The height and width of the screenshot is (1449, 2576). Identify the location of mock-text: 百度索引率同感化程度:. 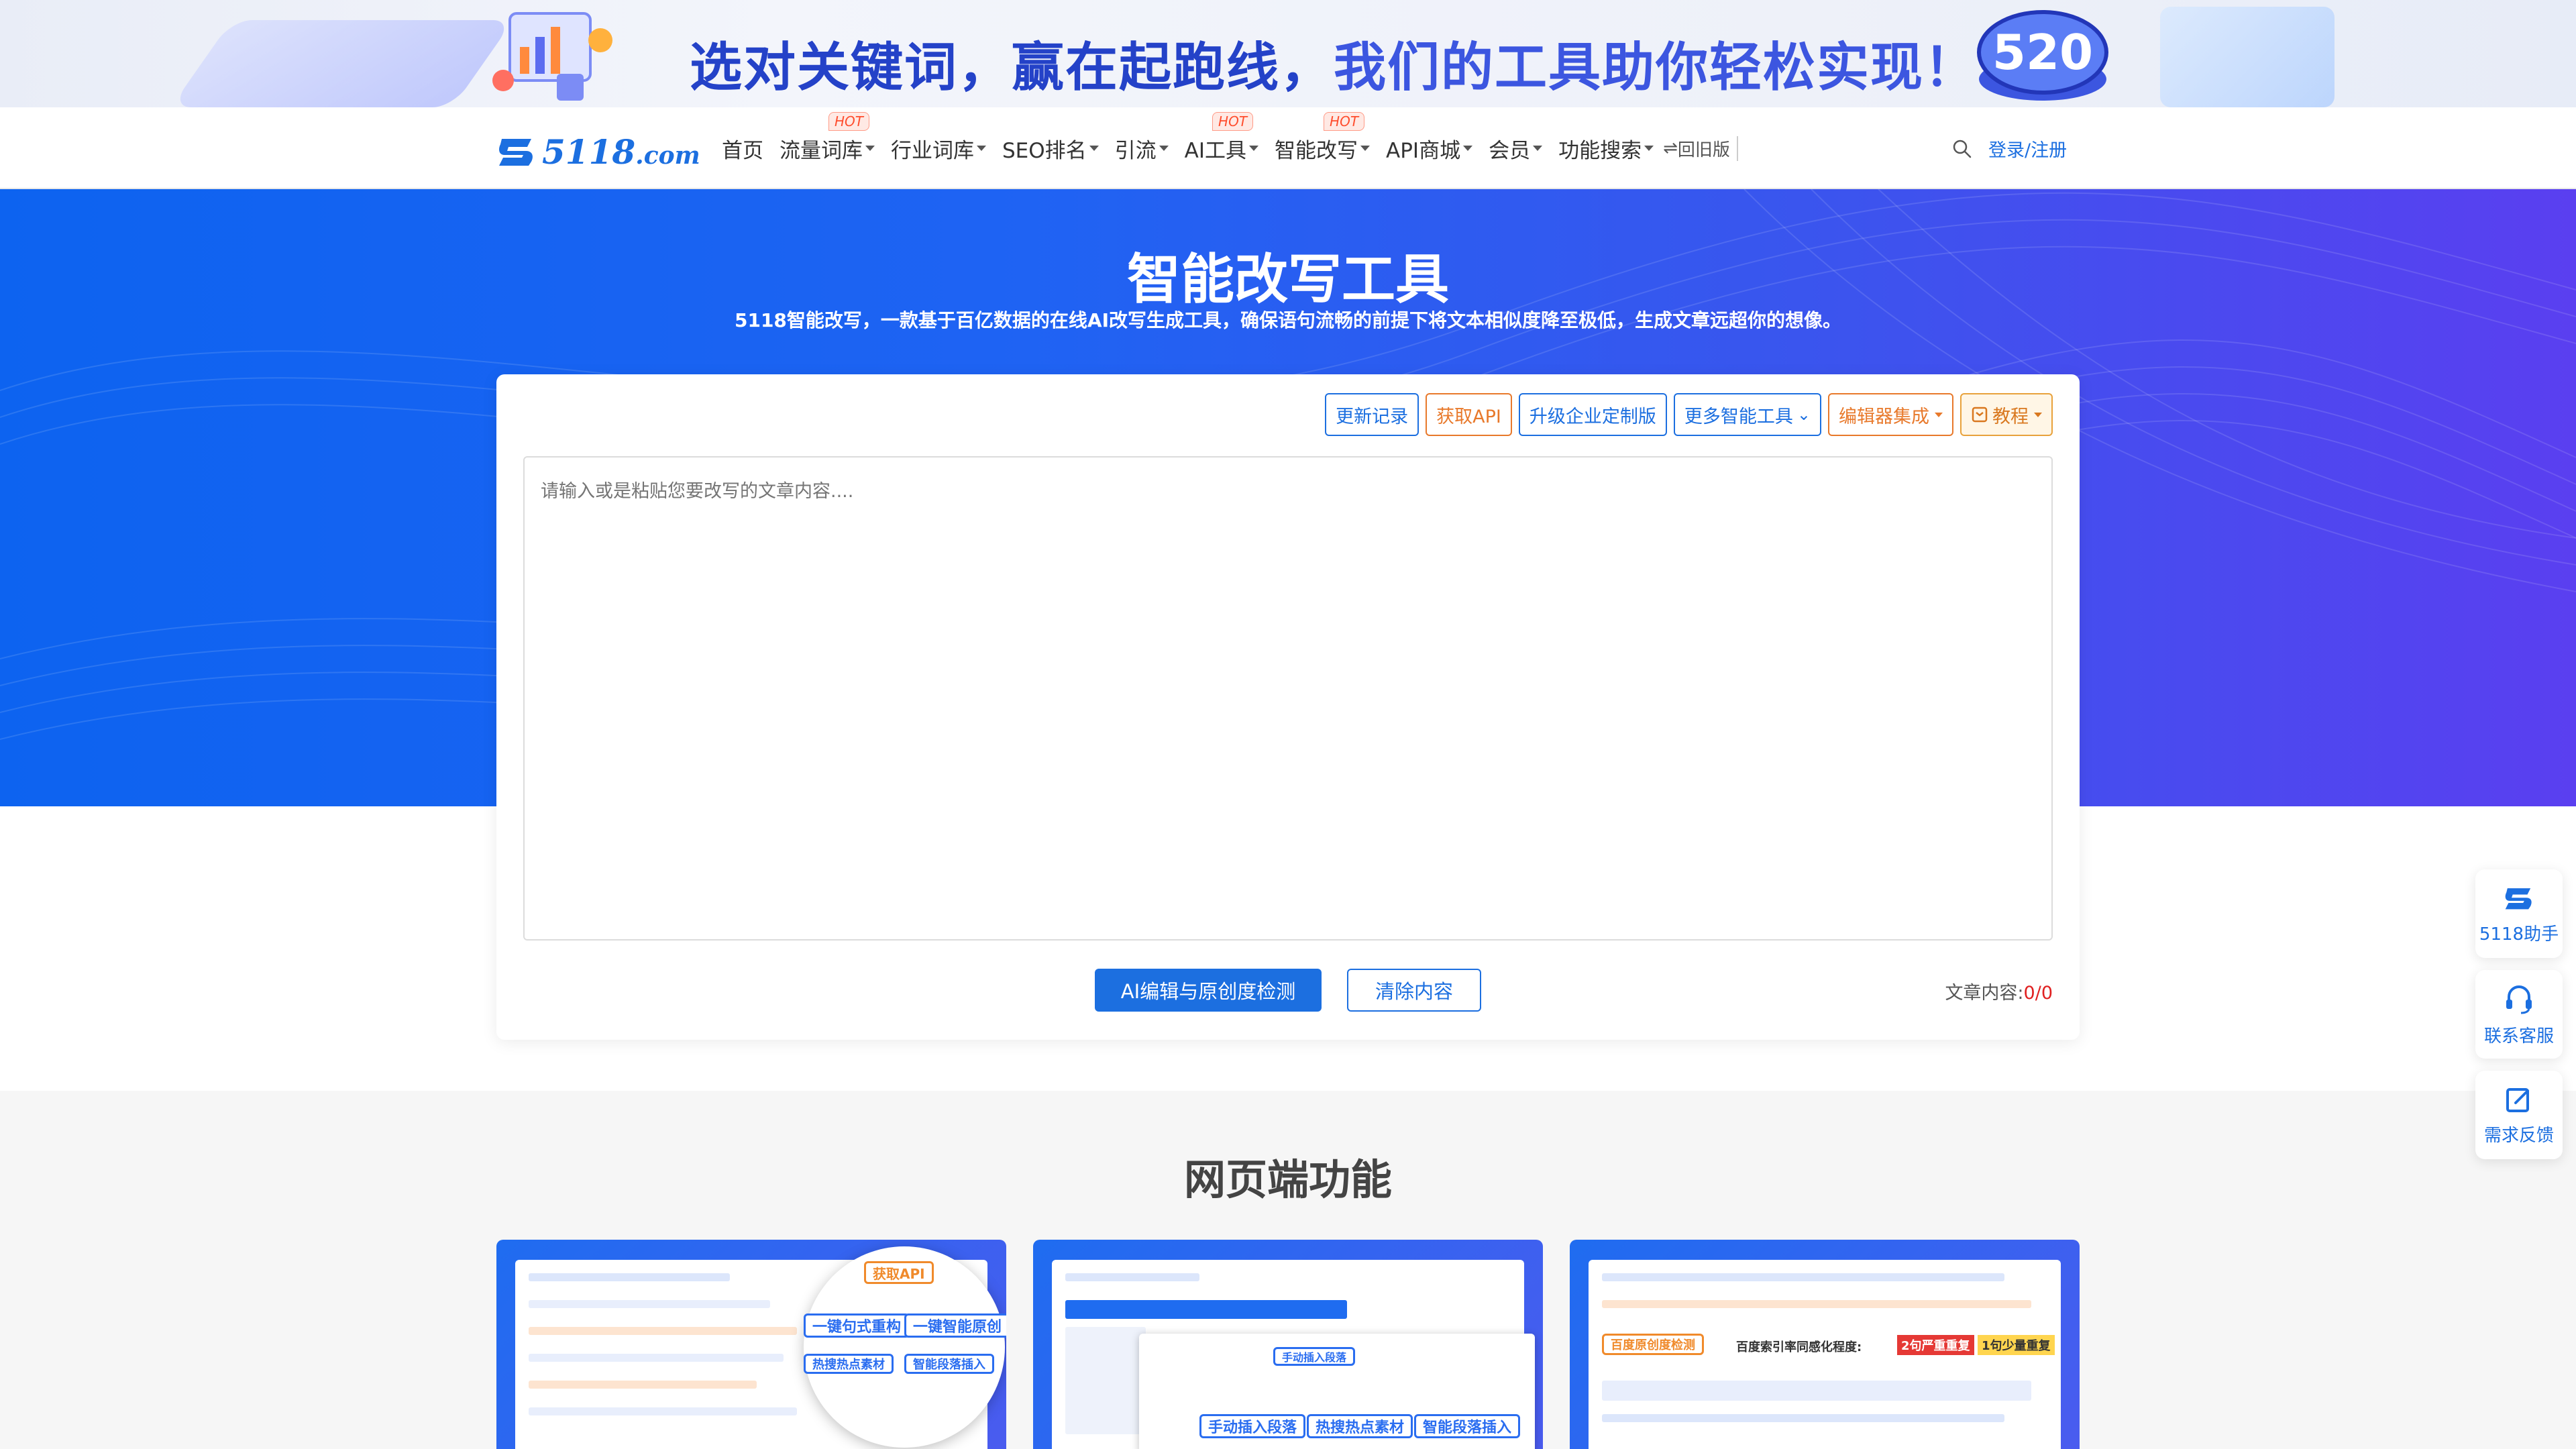
(1799, 1347).